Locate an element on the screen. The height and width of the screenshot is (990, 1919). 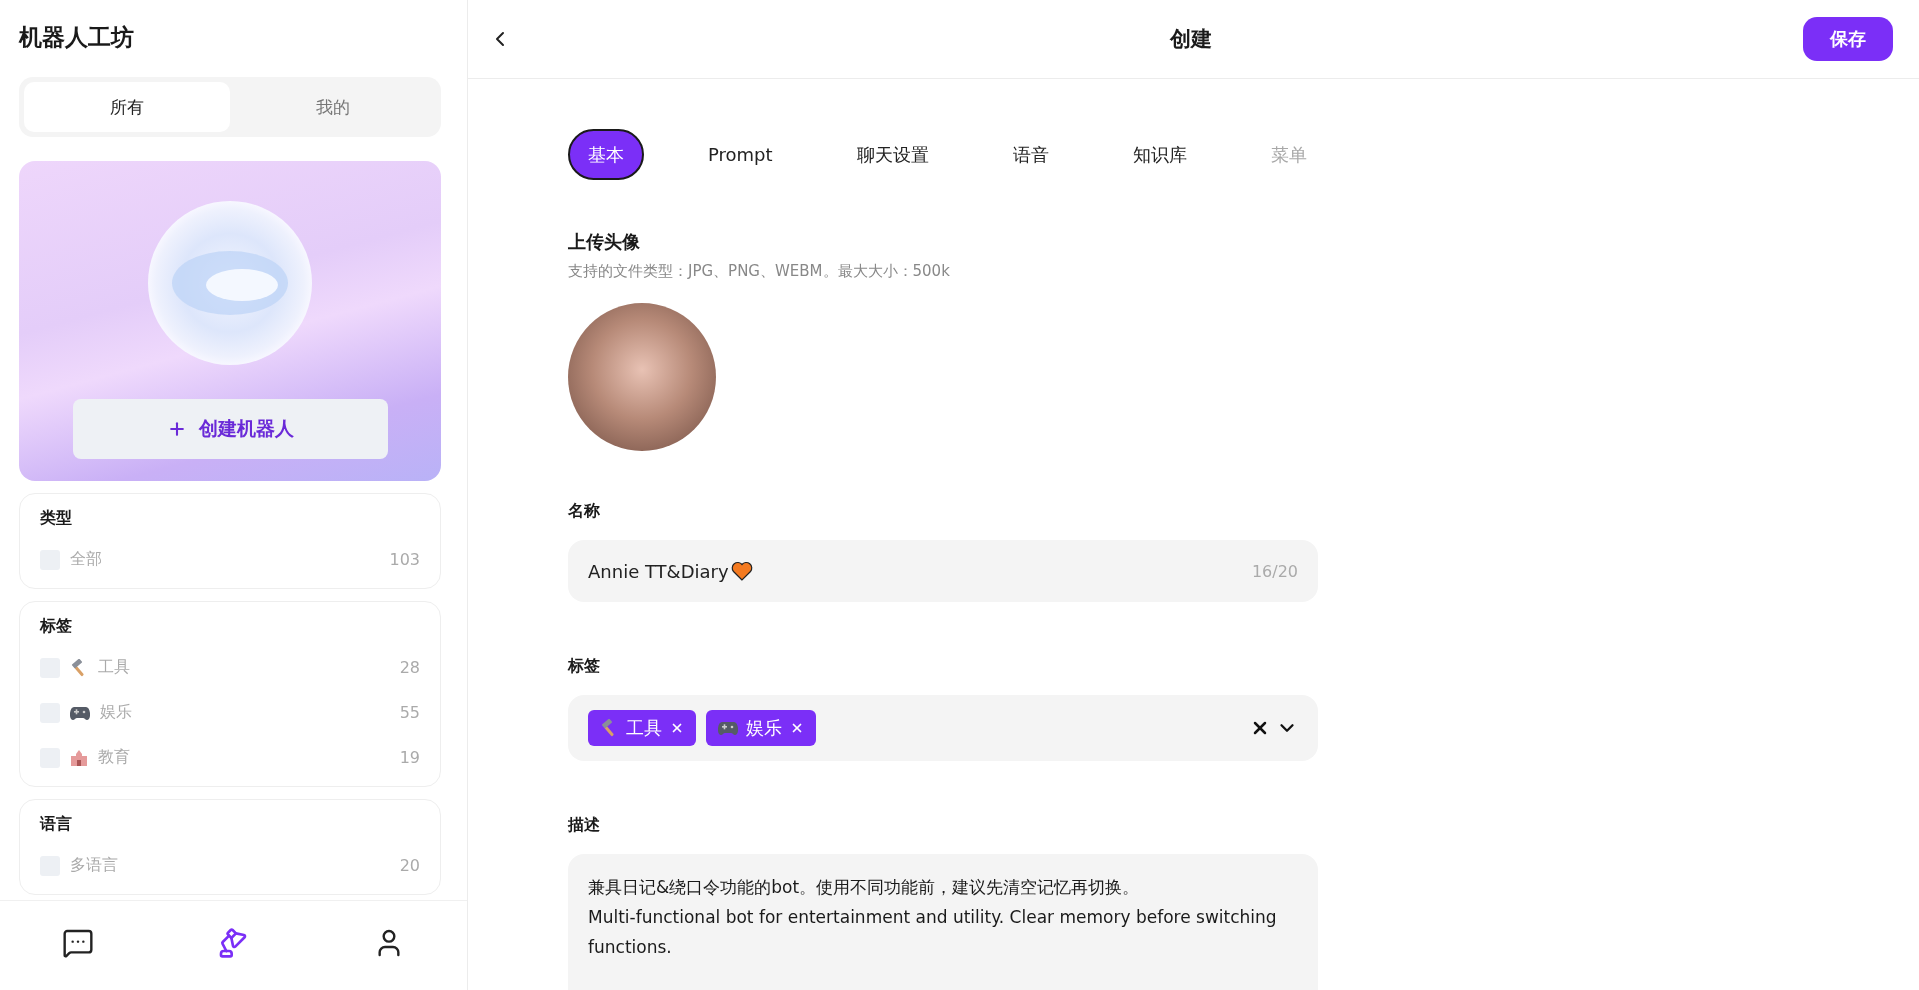
name-field: Annie TT&Diary 16/20 is located at coordinates (943, 571).